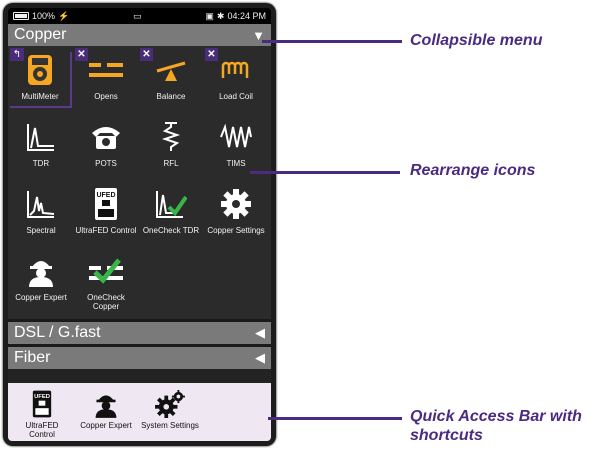  What do you see at coordinates (335, 418) in the screenshot?
I see `callout-line-quick-access` at bounding box center [335, 418].